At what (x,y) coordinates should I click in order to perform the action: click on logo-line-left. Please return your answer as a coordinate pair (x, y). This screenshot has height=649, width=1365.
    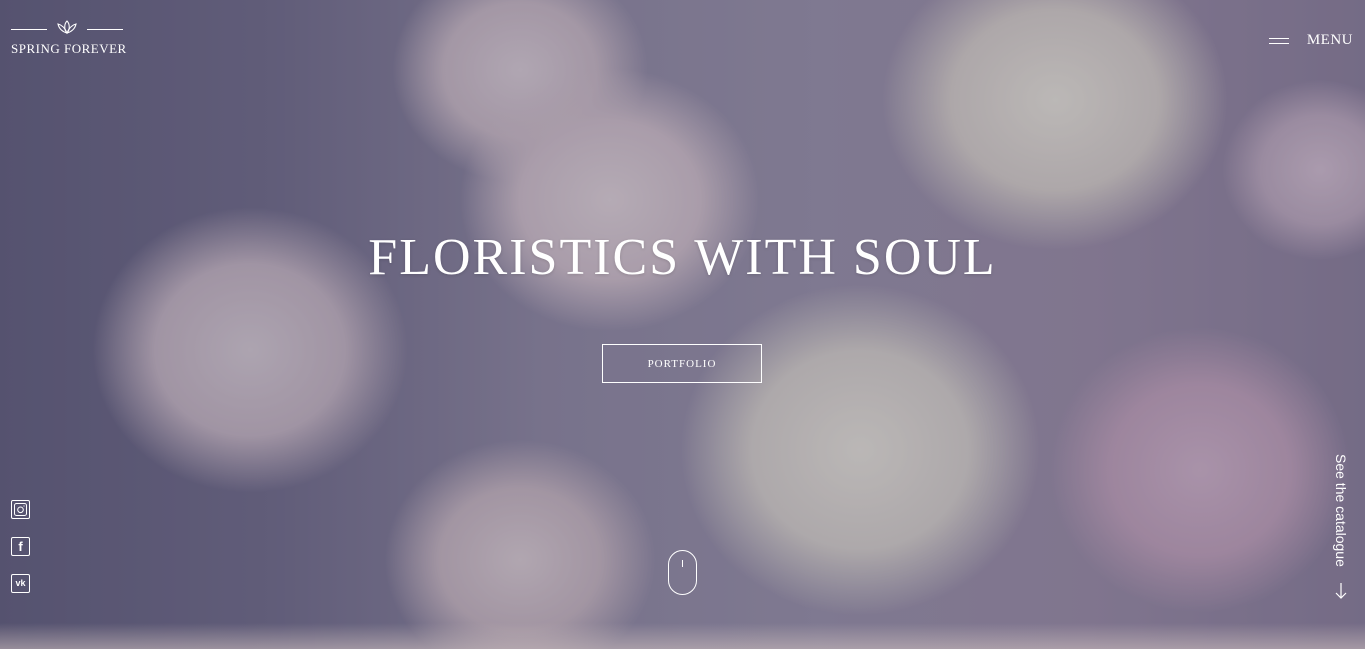
    Looking at the image, I should click on (29, 29).